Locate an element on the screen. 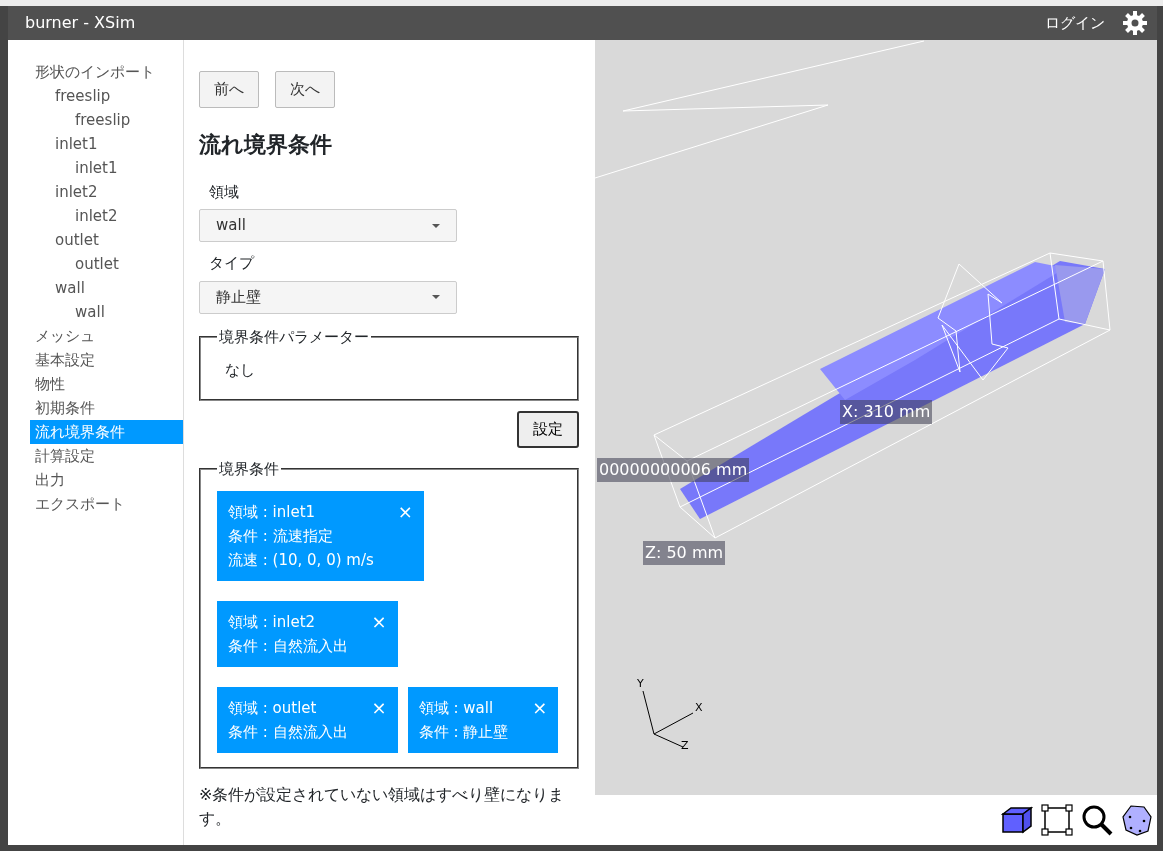 This screenshot has width=1163, height=851. polyhedron-icon is located at coordinates (1137, 820).